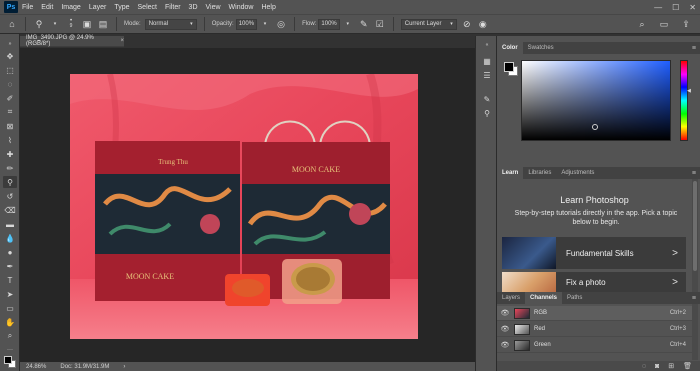  Describe the element at coordinates (577, 173) in the screenshot. I see `tab-adjustments: Adjustments` at that location.